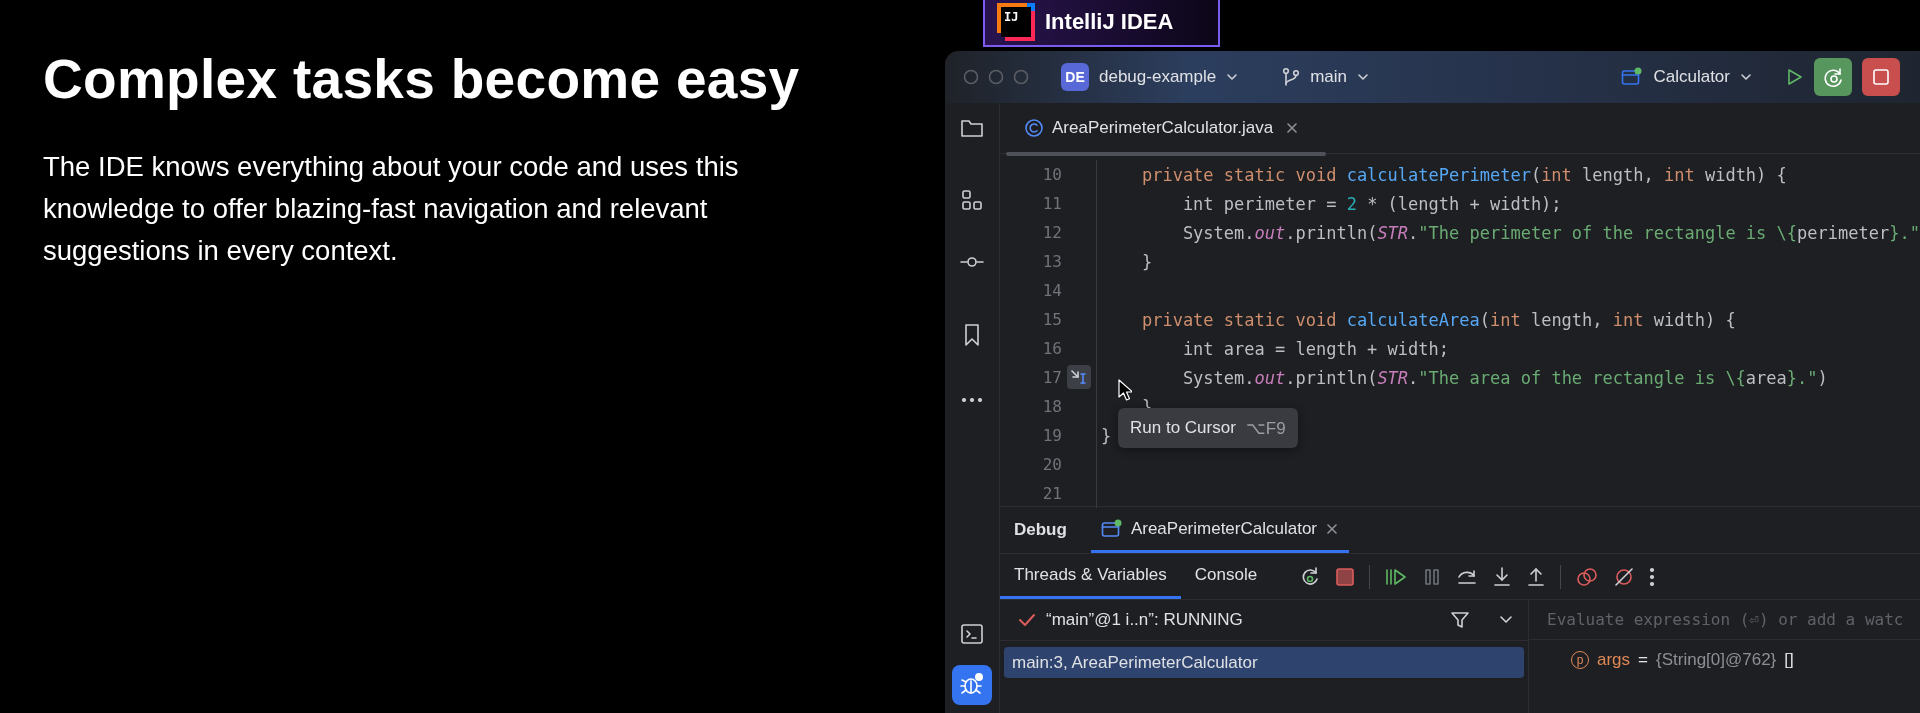 The image size is (1920, 713). What do you see at coordinates (1396, 576) in the screenshot?
I see `resume-icon` at bounding box center [1396, 576].